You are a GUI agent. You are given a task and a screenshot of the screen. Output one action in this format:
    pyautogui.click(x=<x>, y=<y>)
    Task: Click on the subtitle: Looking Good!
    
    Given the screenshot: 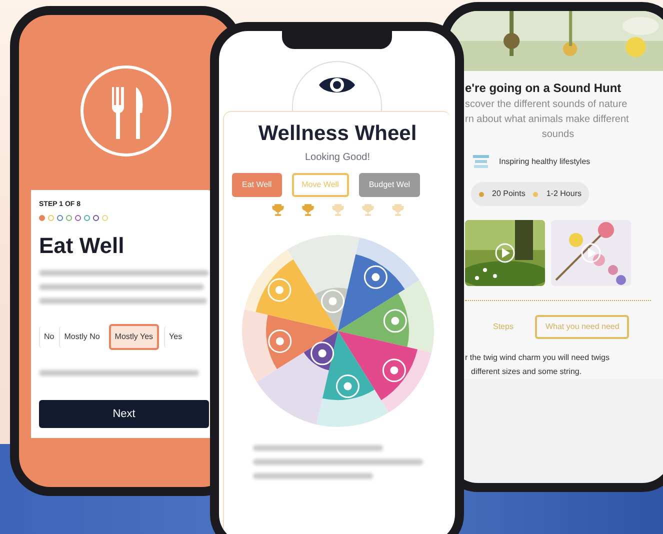 What is the action you would take?
    pyautogui.click(x=337, y=157)
    